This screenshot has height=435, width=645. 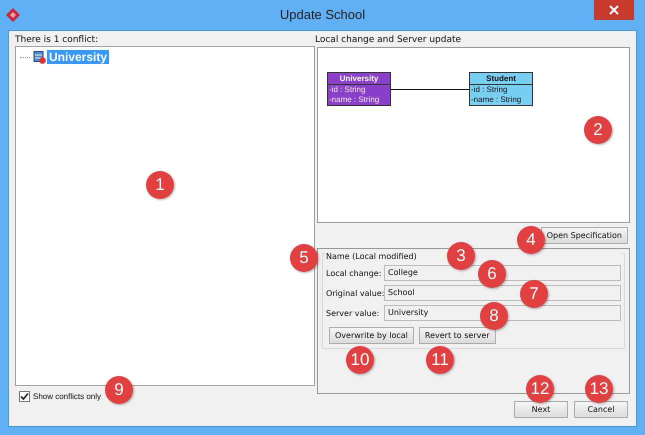 What do you see at coordinates (359, 79) in the screenshot?
I see `class-name: University` at bounding box center [359, 79].